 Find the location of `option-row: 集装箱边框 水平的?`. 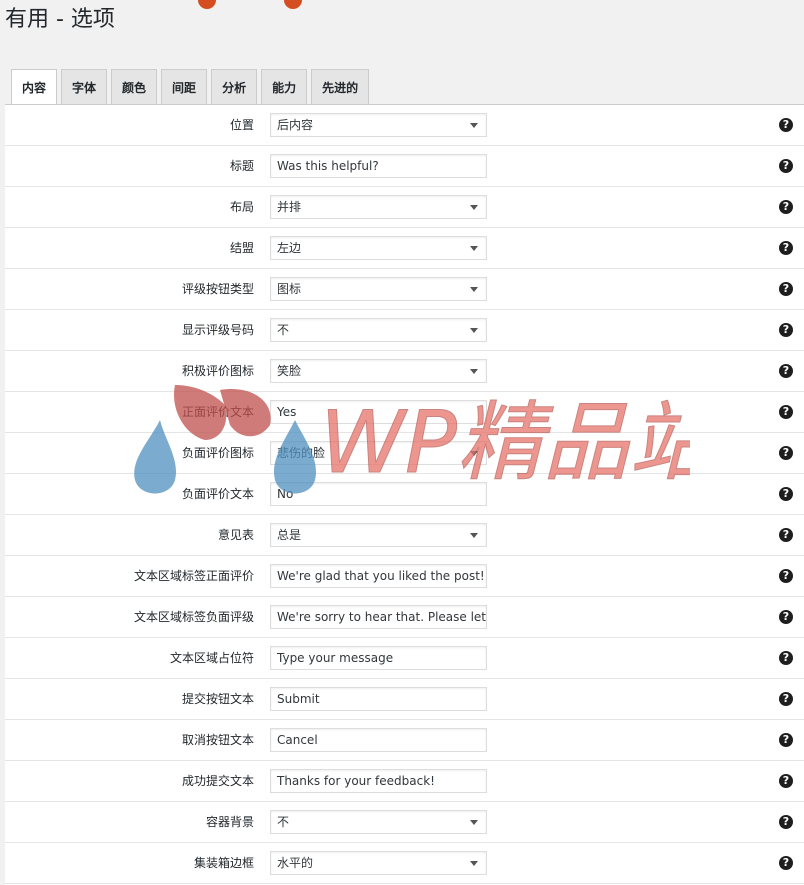

option-row: 集装箱边框 水平的? is located at coordinates (404, 863).